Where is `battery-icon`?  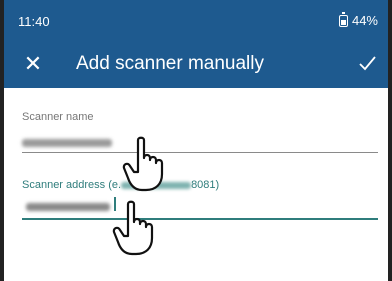 battery-icon is located at coordinates (343, 19).